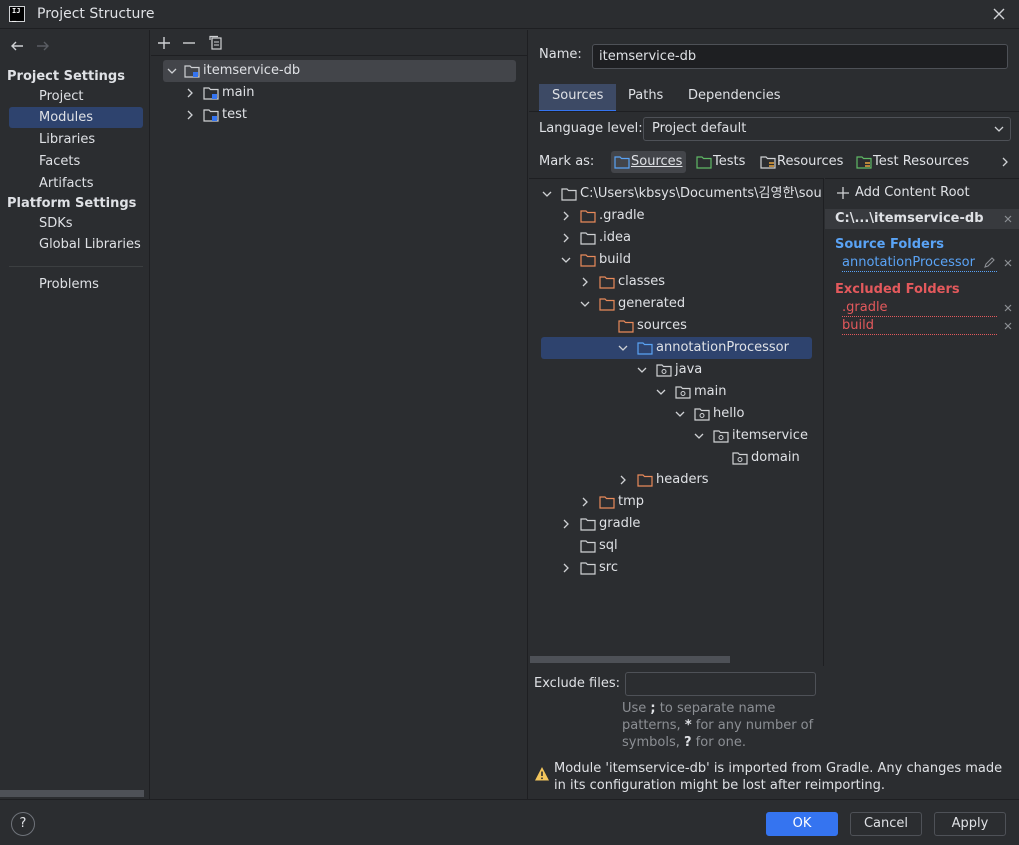 This screenshot has width=1019, height=845. Describe the element at coordinates (339, 93) in the screenshot. I see `module-tree-item-main: main` at that location.